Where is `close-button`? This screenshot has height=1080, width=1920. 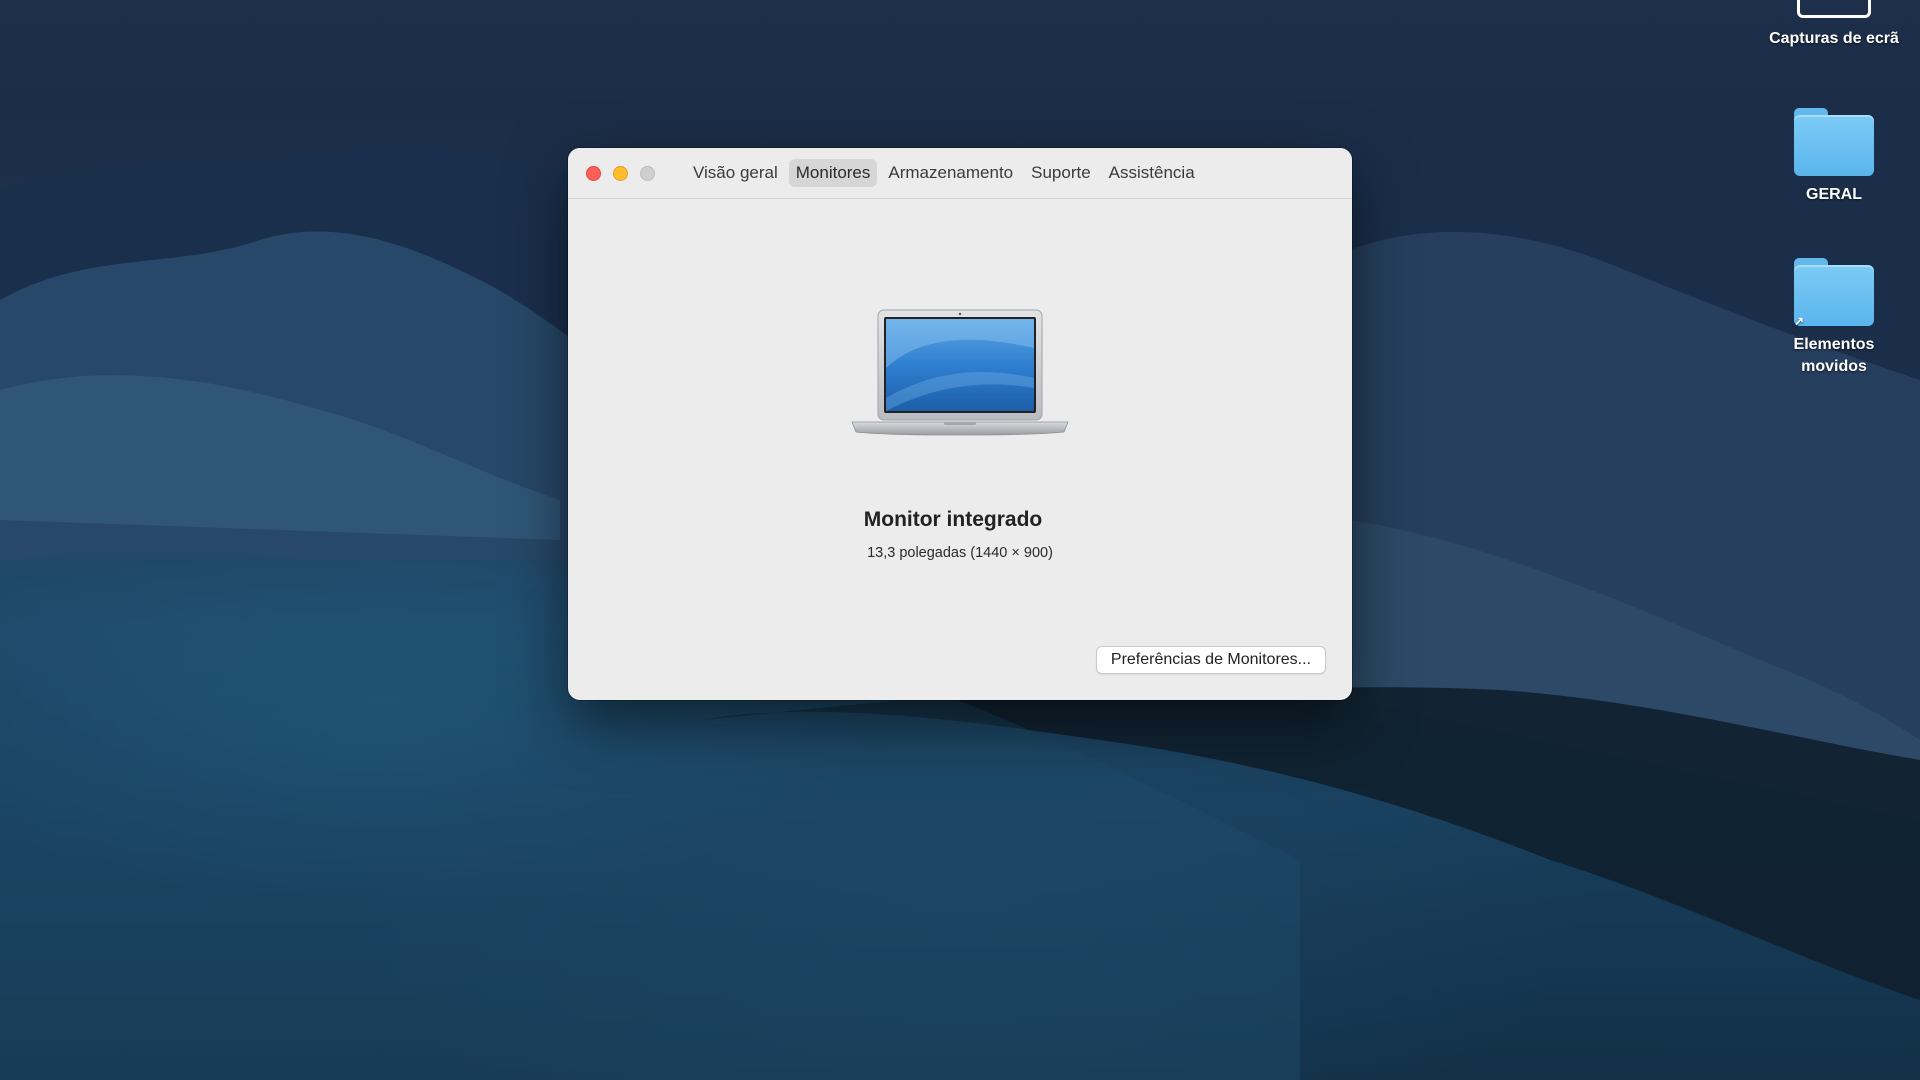 close-button is located at coordinates (593, 173).